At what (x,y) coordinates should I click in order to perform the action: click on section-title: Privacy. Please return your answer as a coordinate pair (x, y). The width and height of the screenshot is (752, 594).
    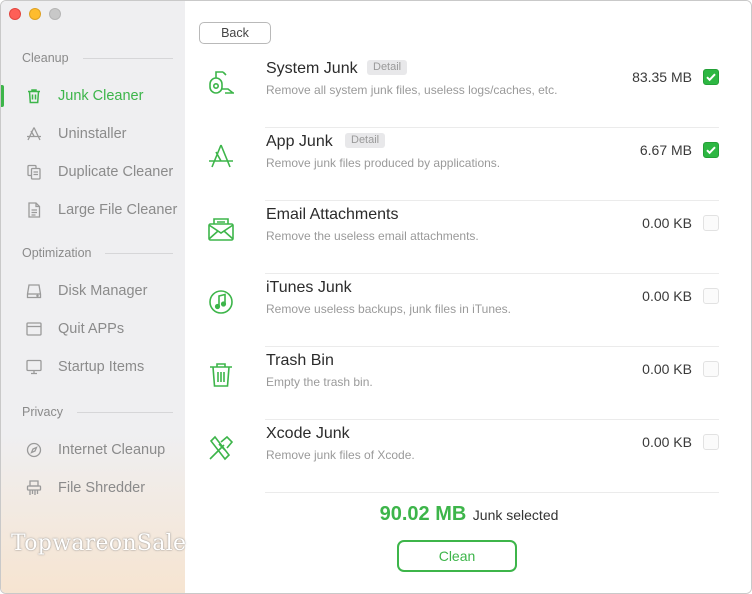
    Looking at the image, I should click on (42, 412).